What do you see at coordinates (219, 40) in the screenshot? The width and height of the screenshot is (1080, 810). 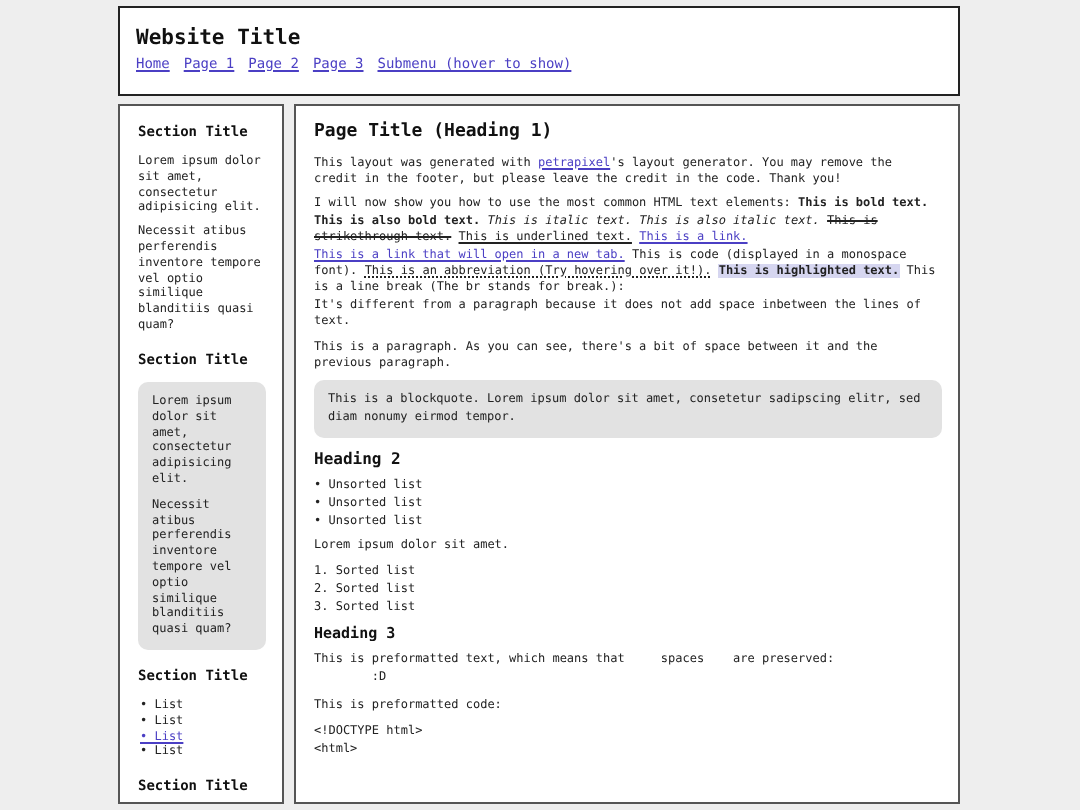 I see `site-title: Website Title` at bounding box center [219, 40].